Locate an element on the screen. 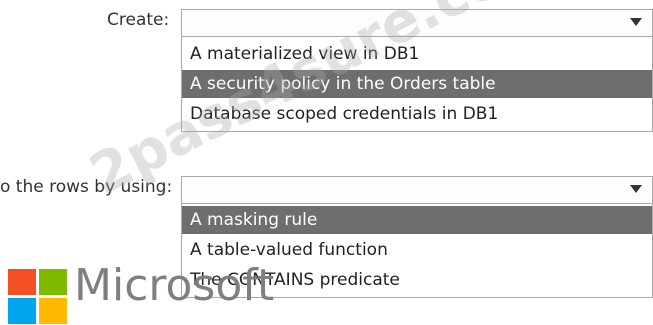 This screenshot has height=325, width=653. microsoft-logo-icon is located at coordinates (39, 297).